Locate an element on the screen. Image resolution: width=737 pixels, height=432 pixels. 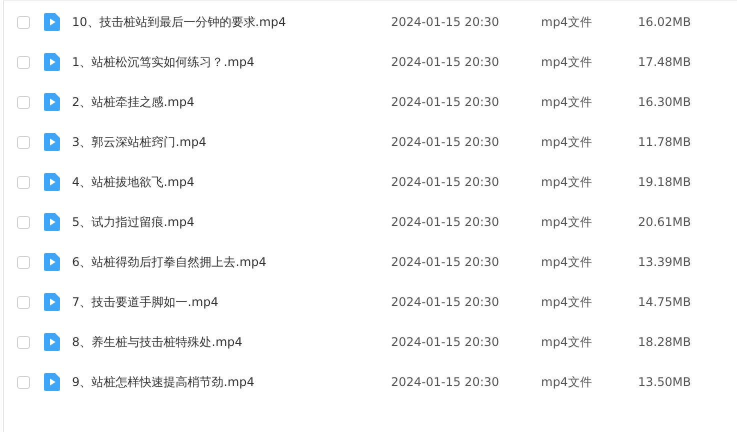
file-size: 13.39MB is located at coordinates (664, 262).